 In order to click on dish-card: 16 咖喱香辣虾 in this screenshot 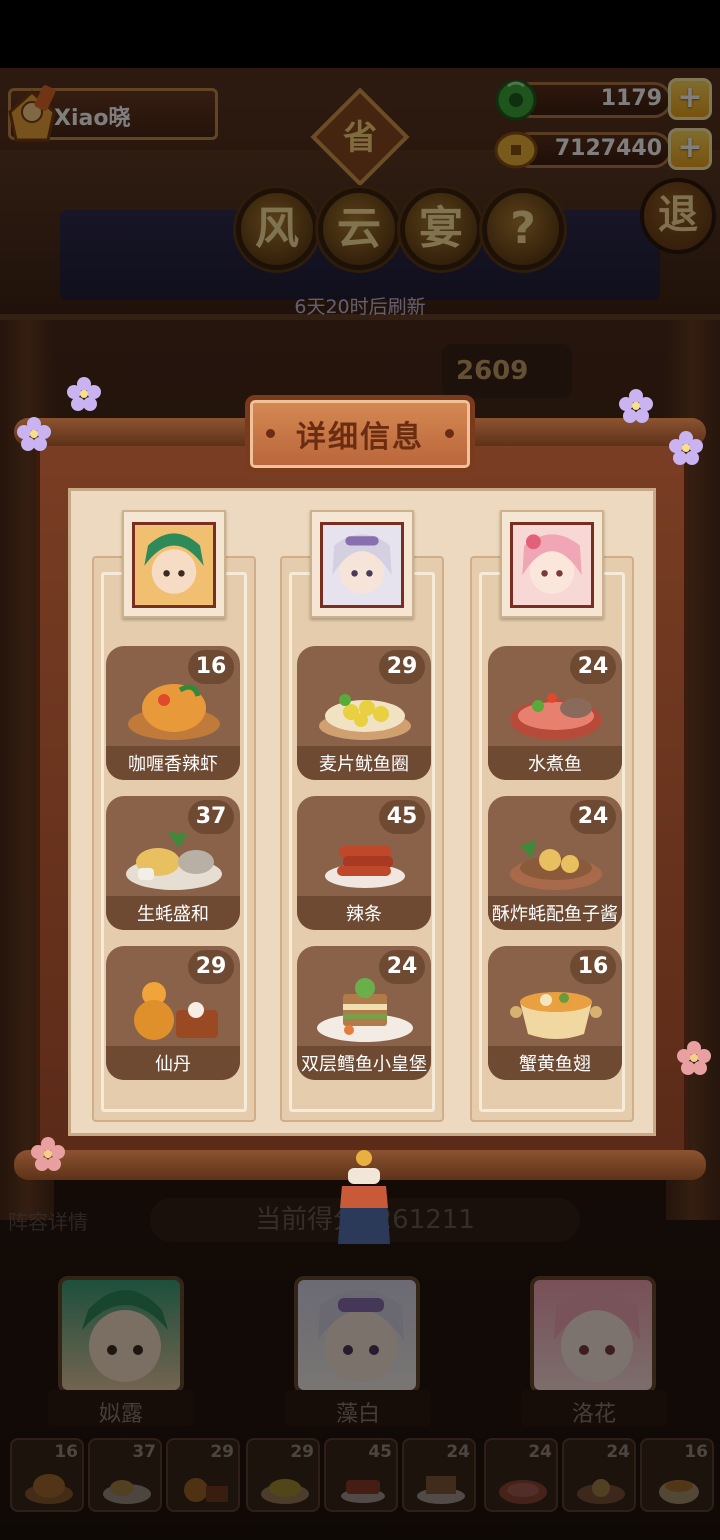, I will do `click(173, 713)`.